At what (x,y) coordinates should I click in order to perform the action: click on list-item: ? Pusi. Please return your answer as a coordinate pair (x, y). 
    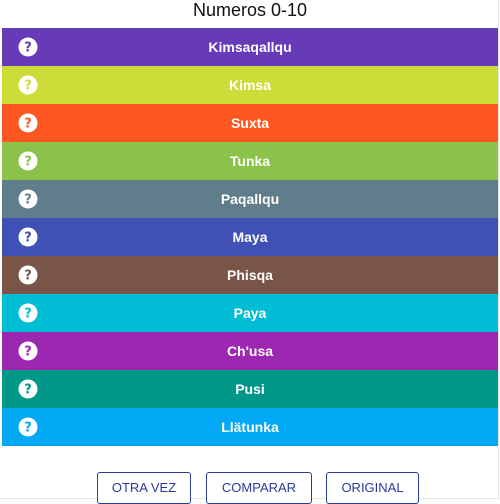
    Looking at the image, I should click on (250, 389).